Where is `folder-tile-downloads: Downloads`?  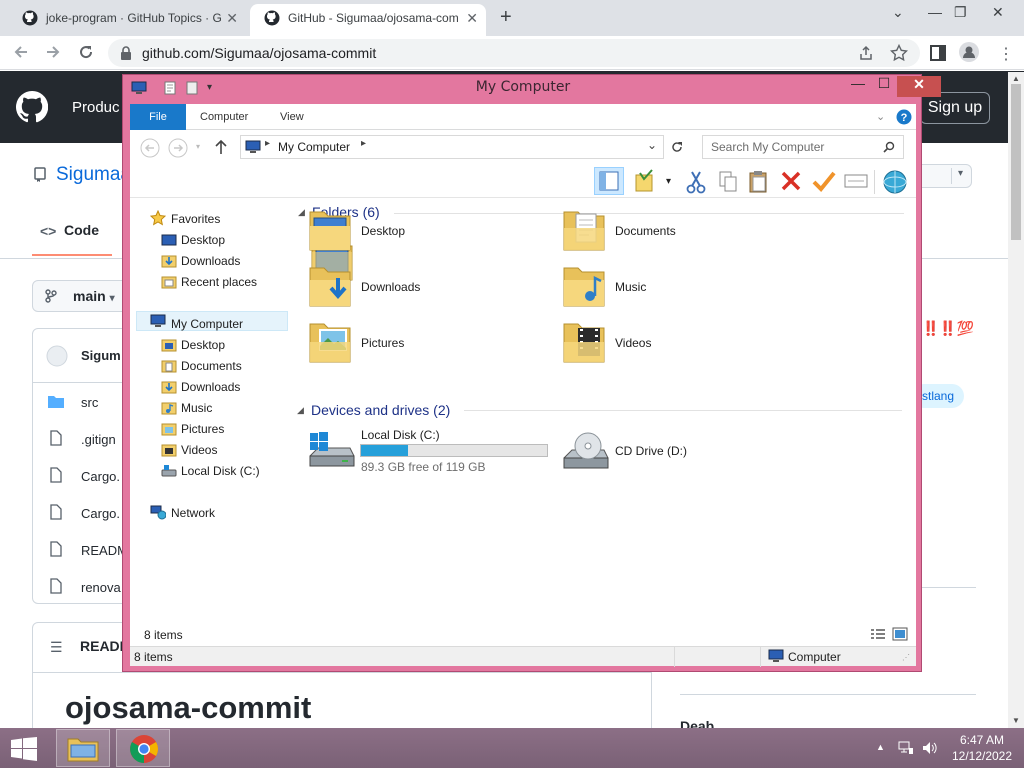 folder-tile-downloads: Downloads is located at coordinates (428, 285).